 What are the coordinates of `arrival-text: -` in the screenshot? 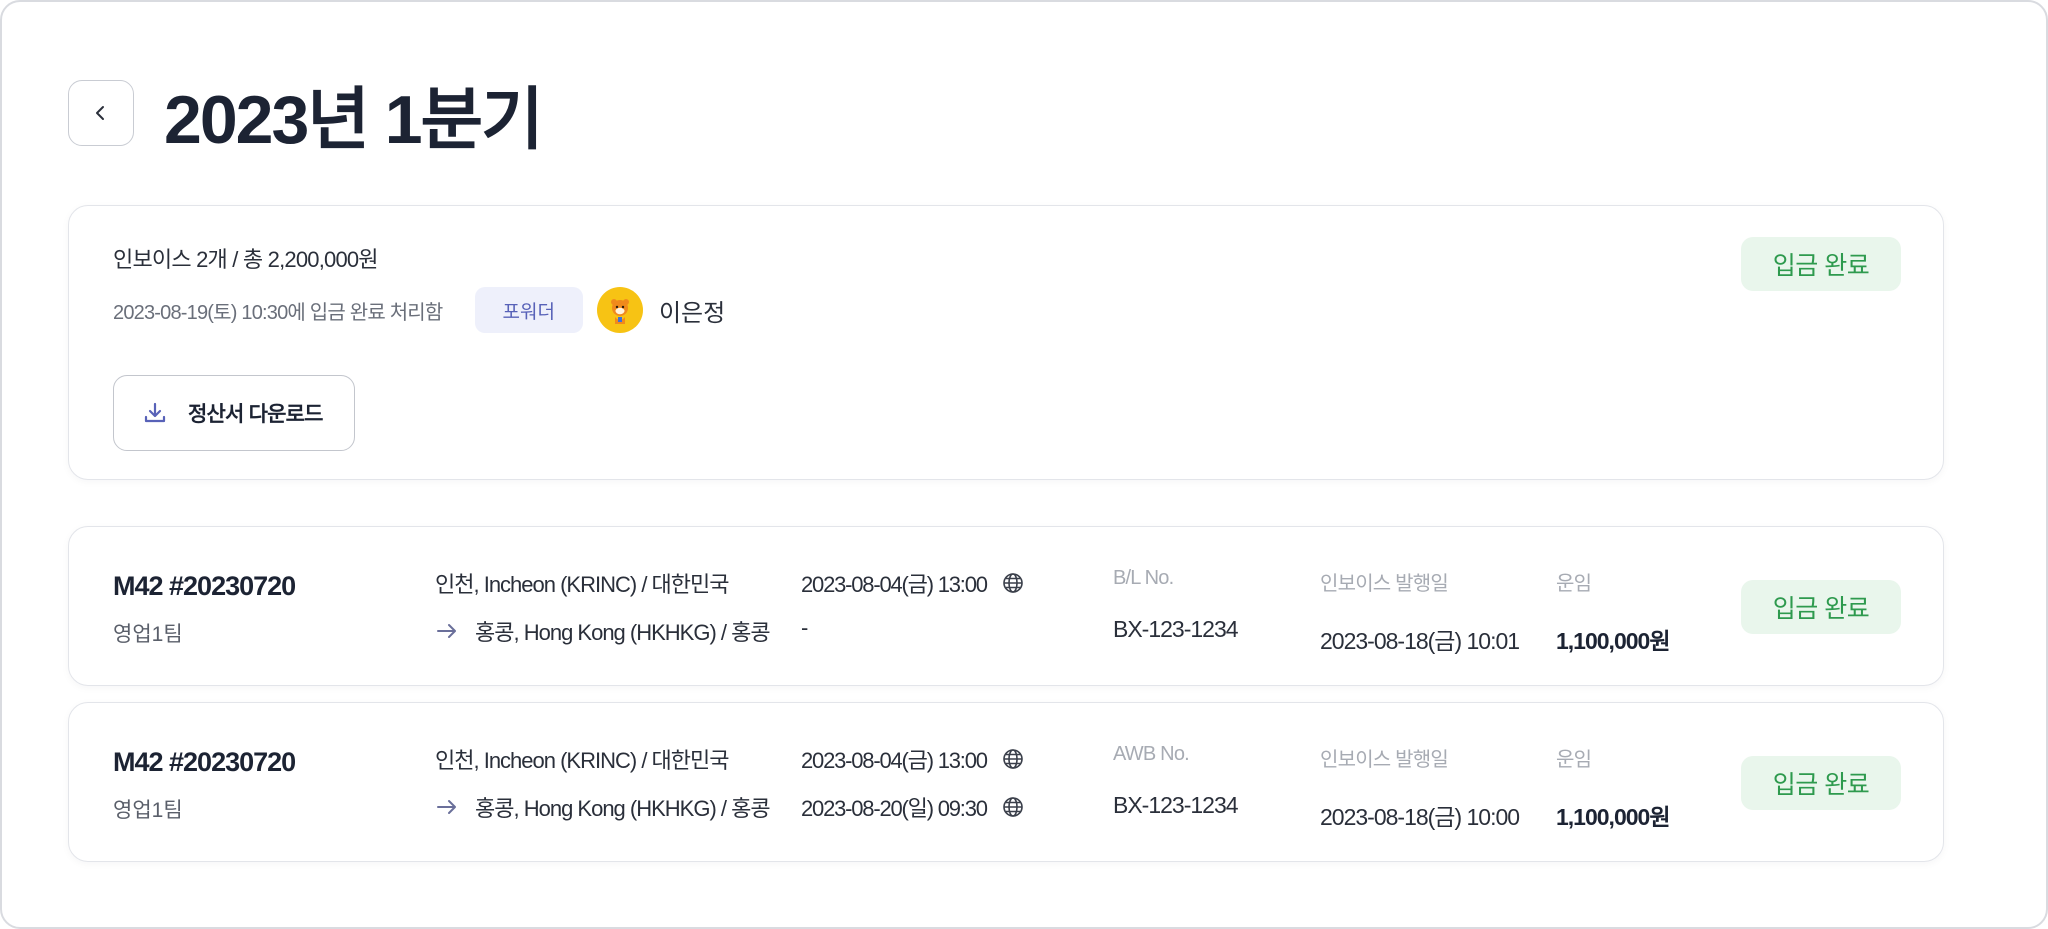 It's located at (804, 627).